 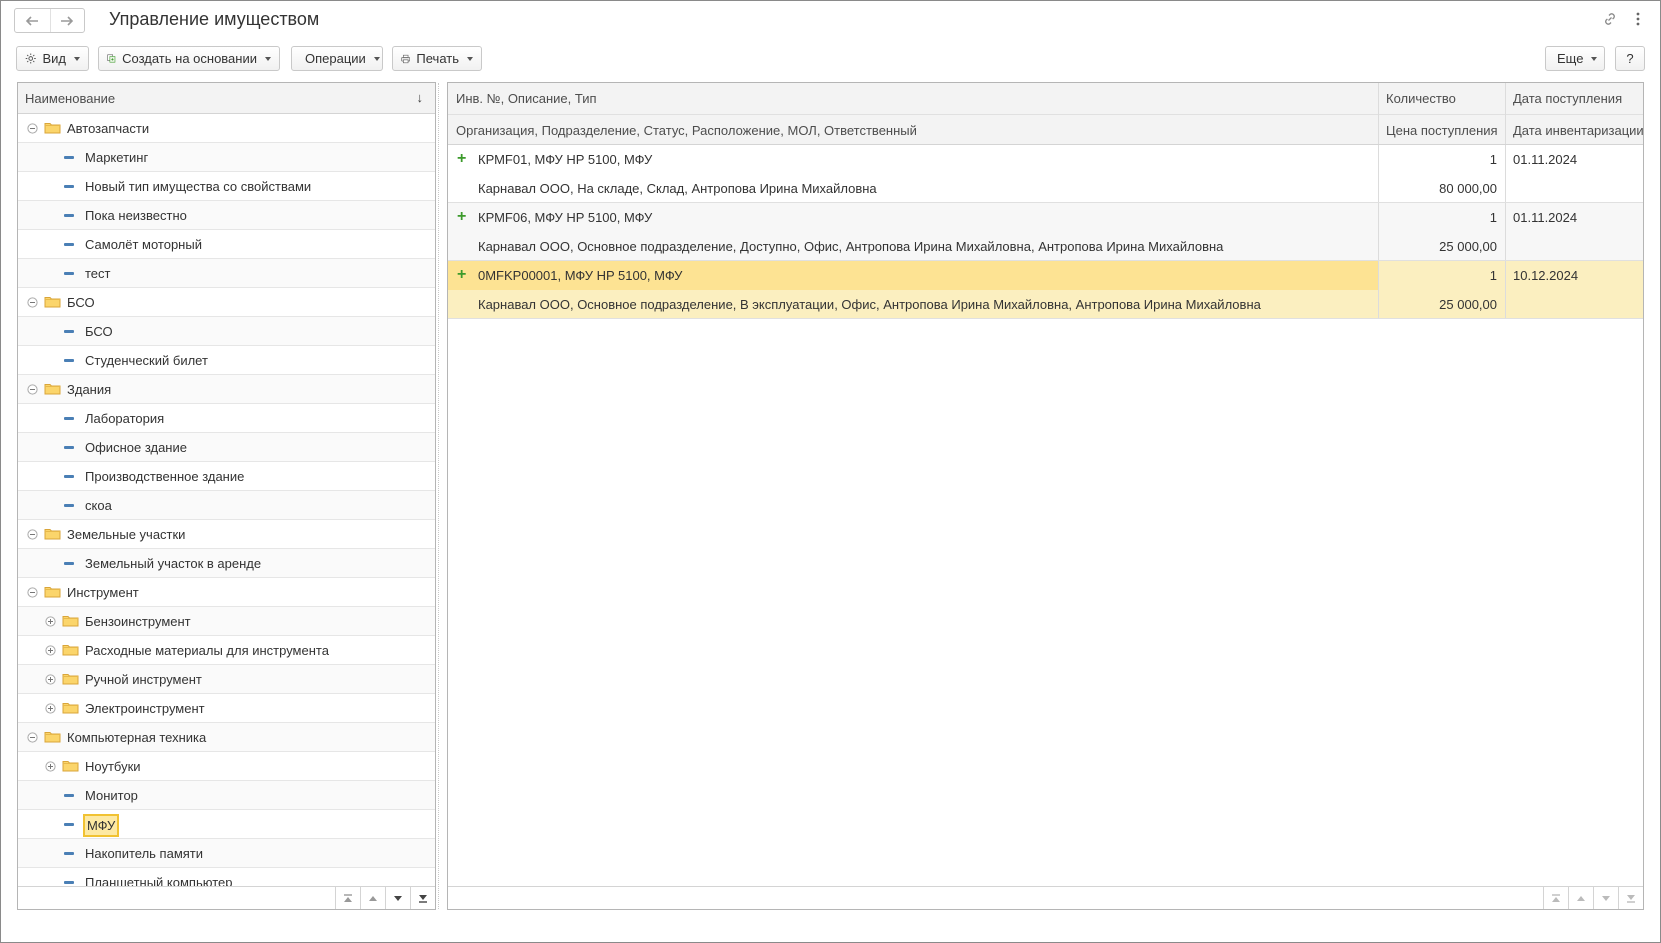 I want to click on tree-item-row: Монитор, so click(x=226, y=795).